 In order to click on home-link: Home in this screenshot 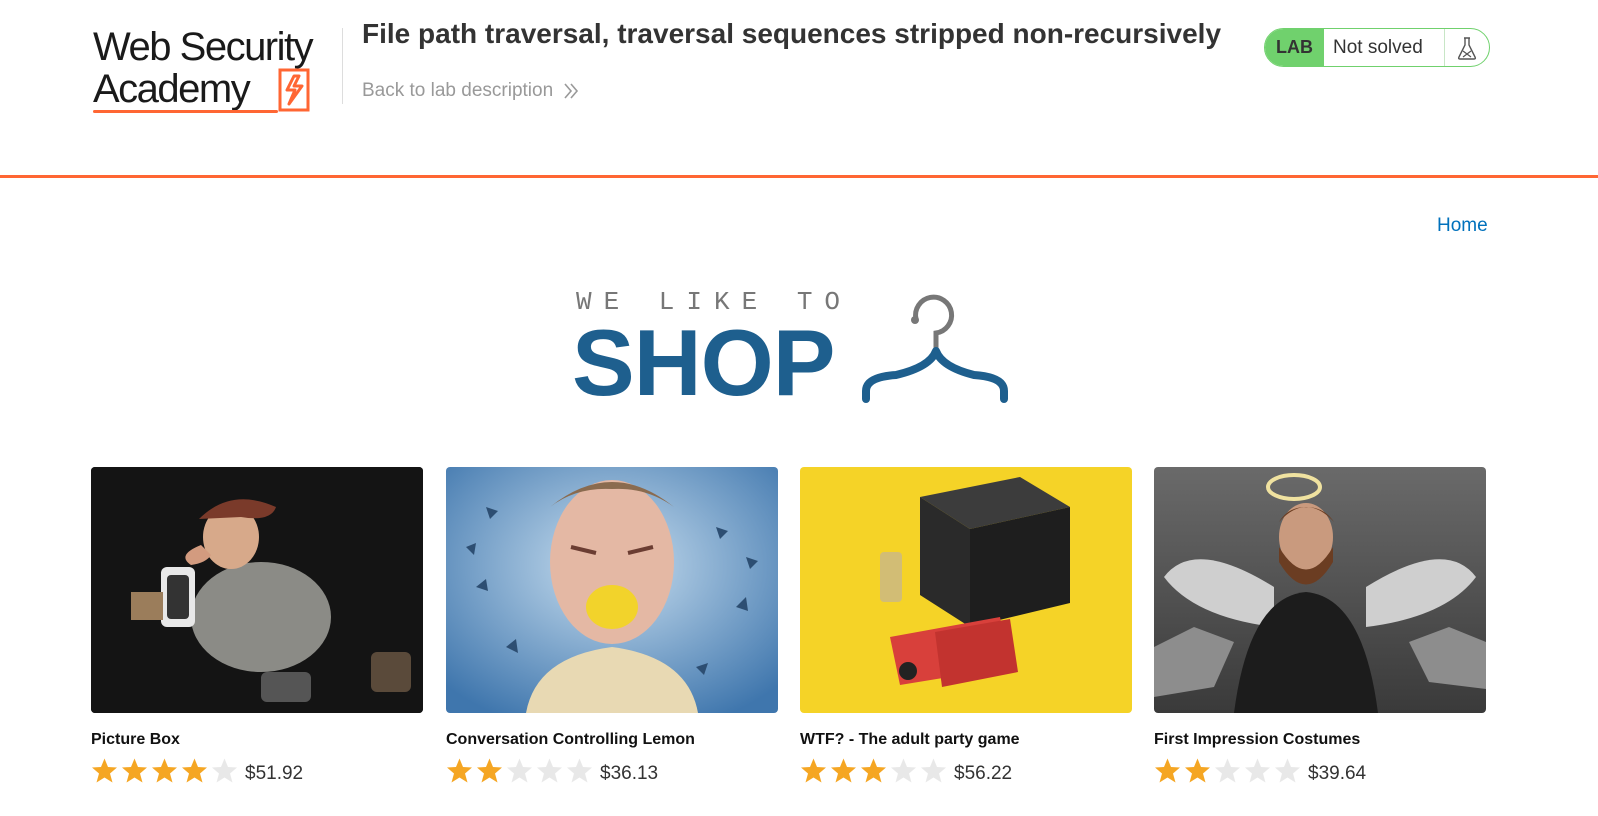, I will do `click(1462, 226)`.